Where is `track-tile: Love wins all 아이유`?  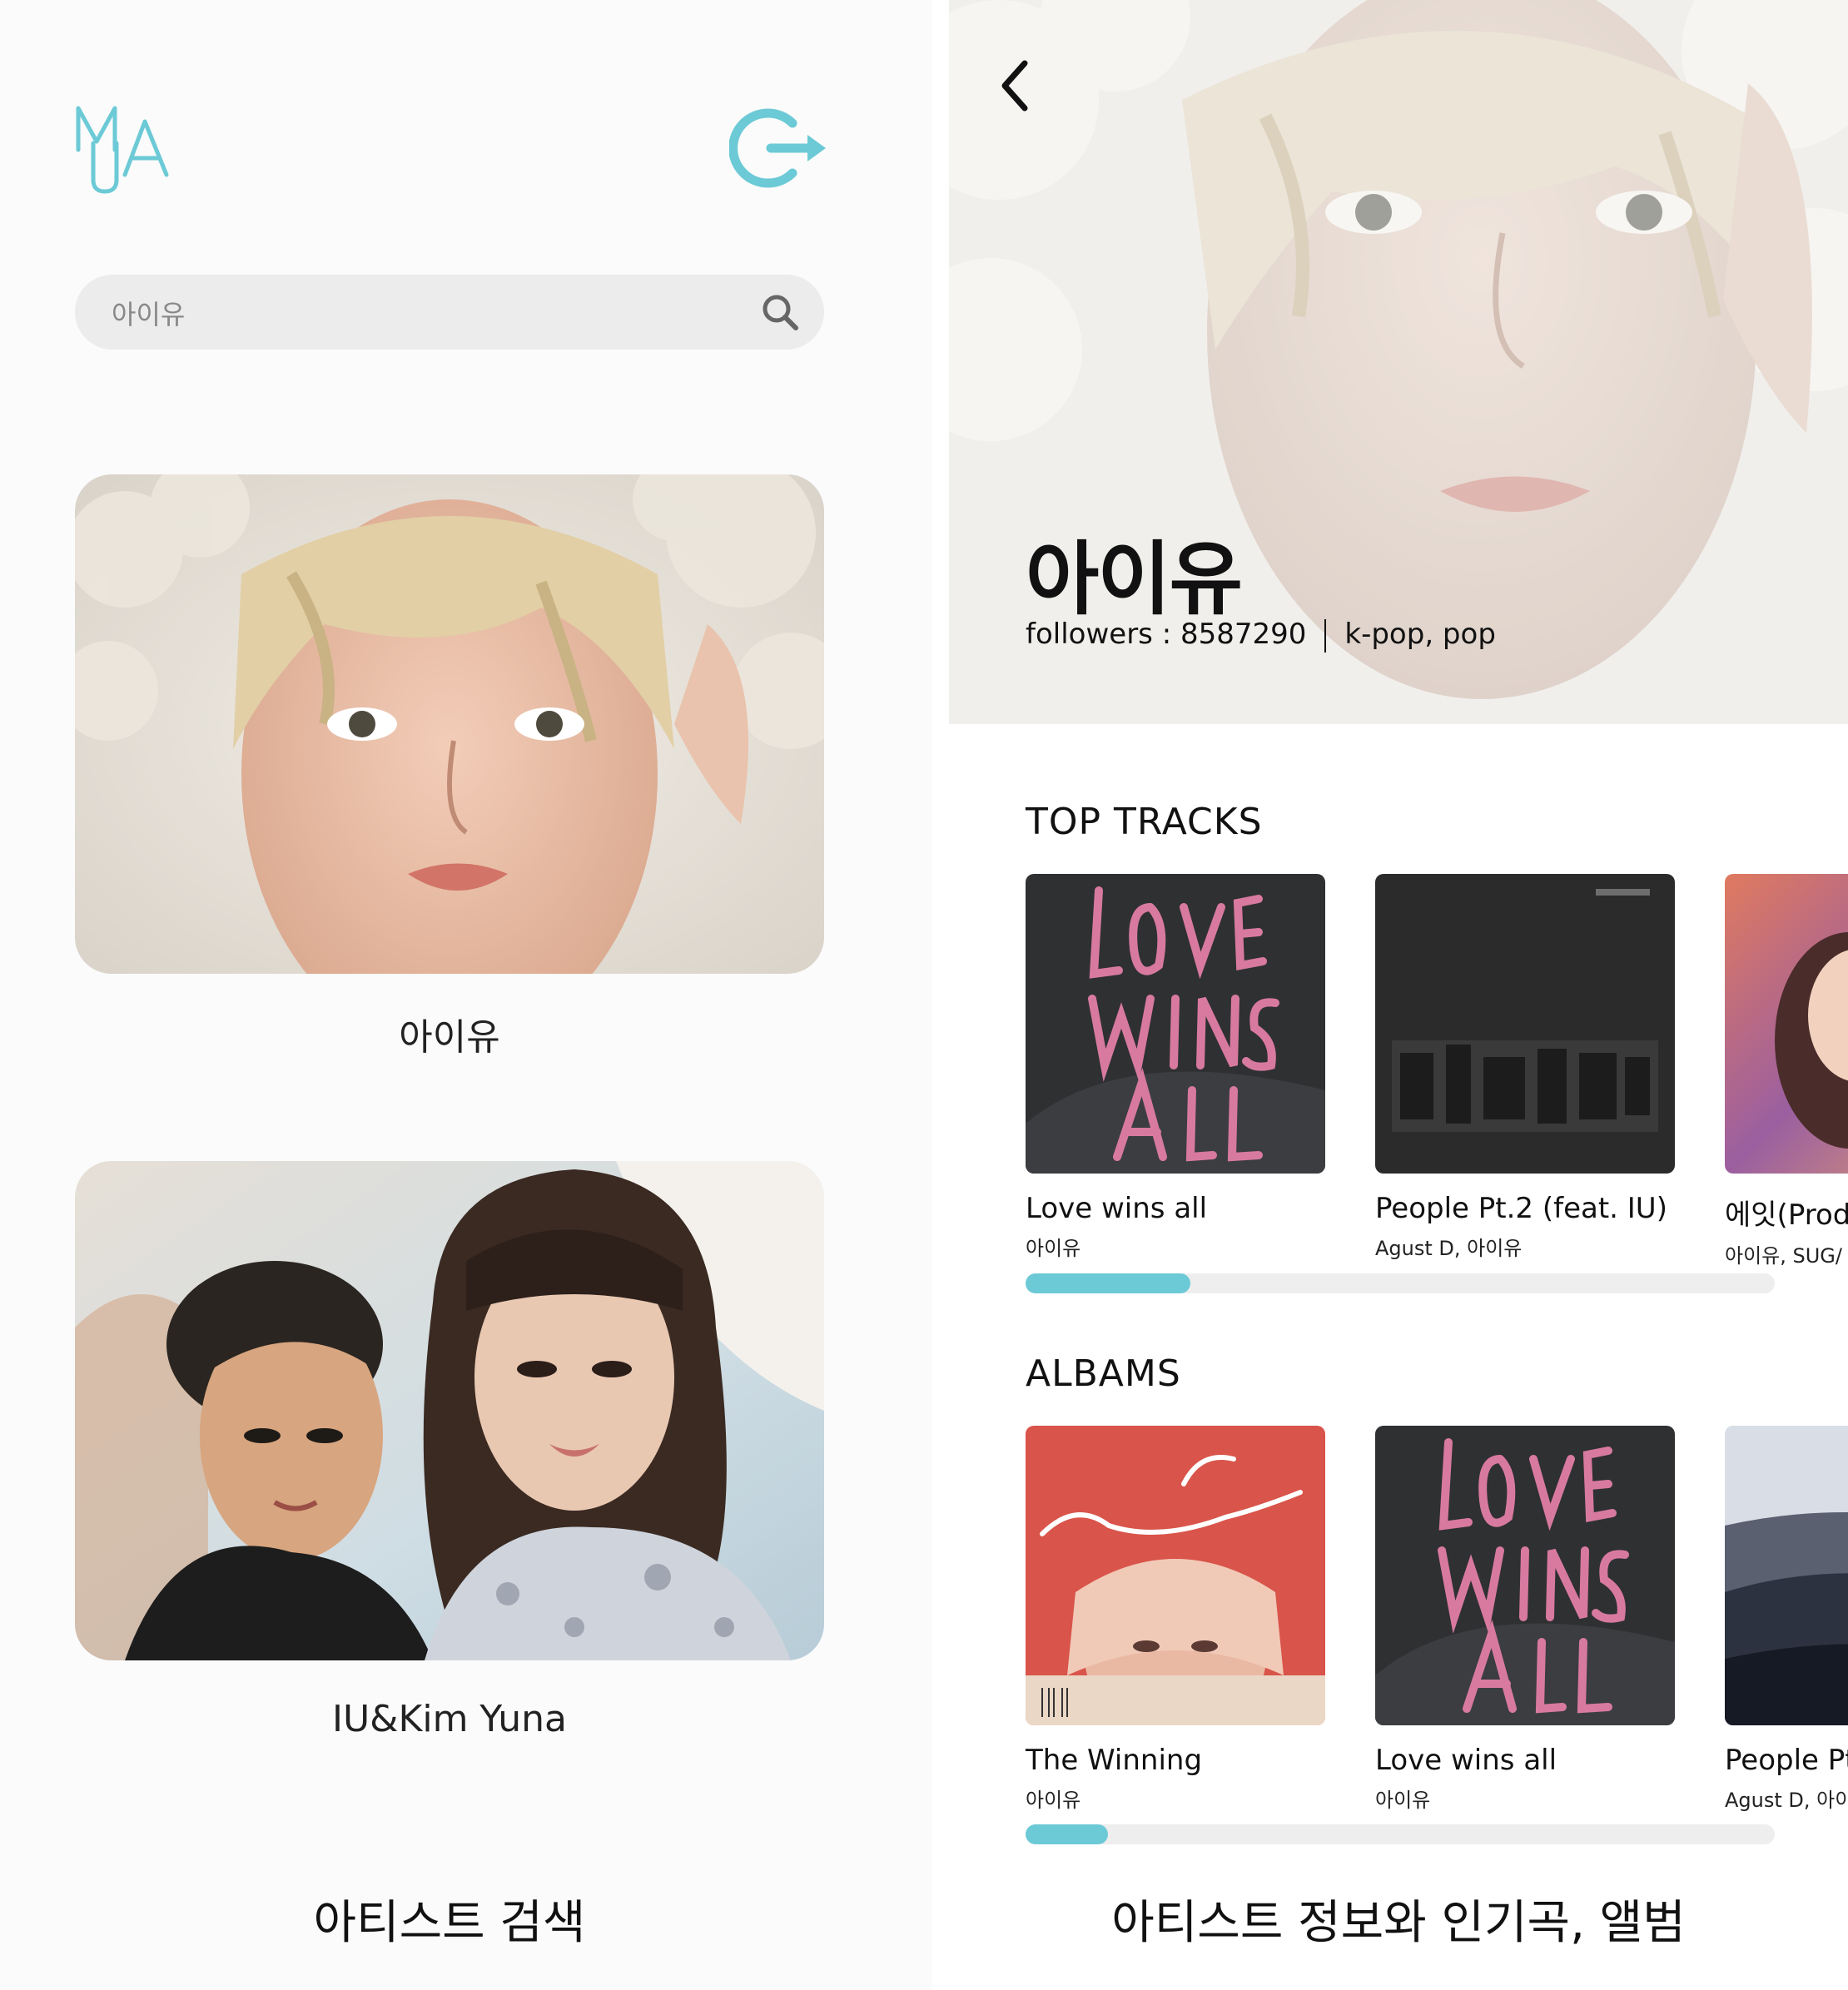
track-tile: Love wins all 아이유 is located at coordinates (1176, 1067).